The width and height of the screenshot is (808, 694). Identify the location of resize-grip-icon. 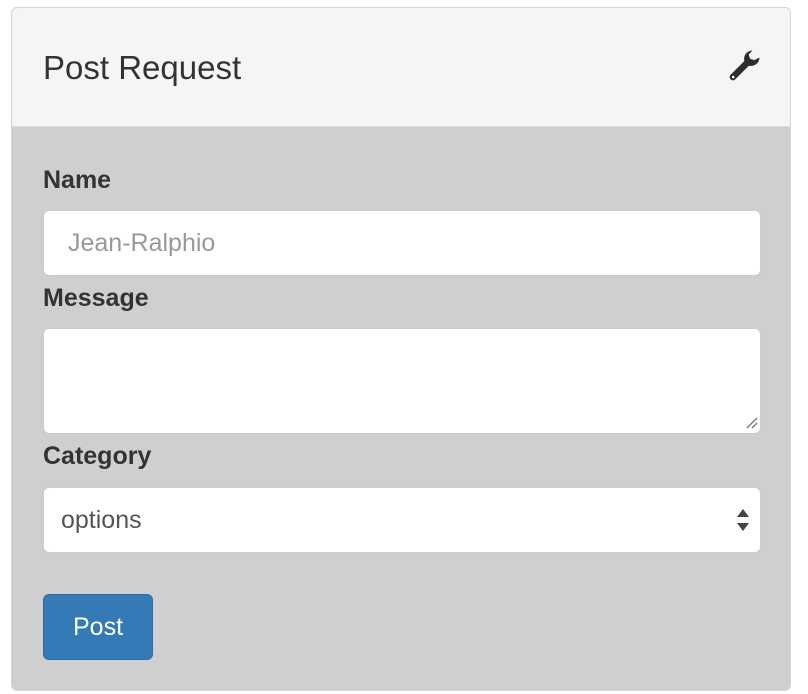
(752, 423).